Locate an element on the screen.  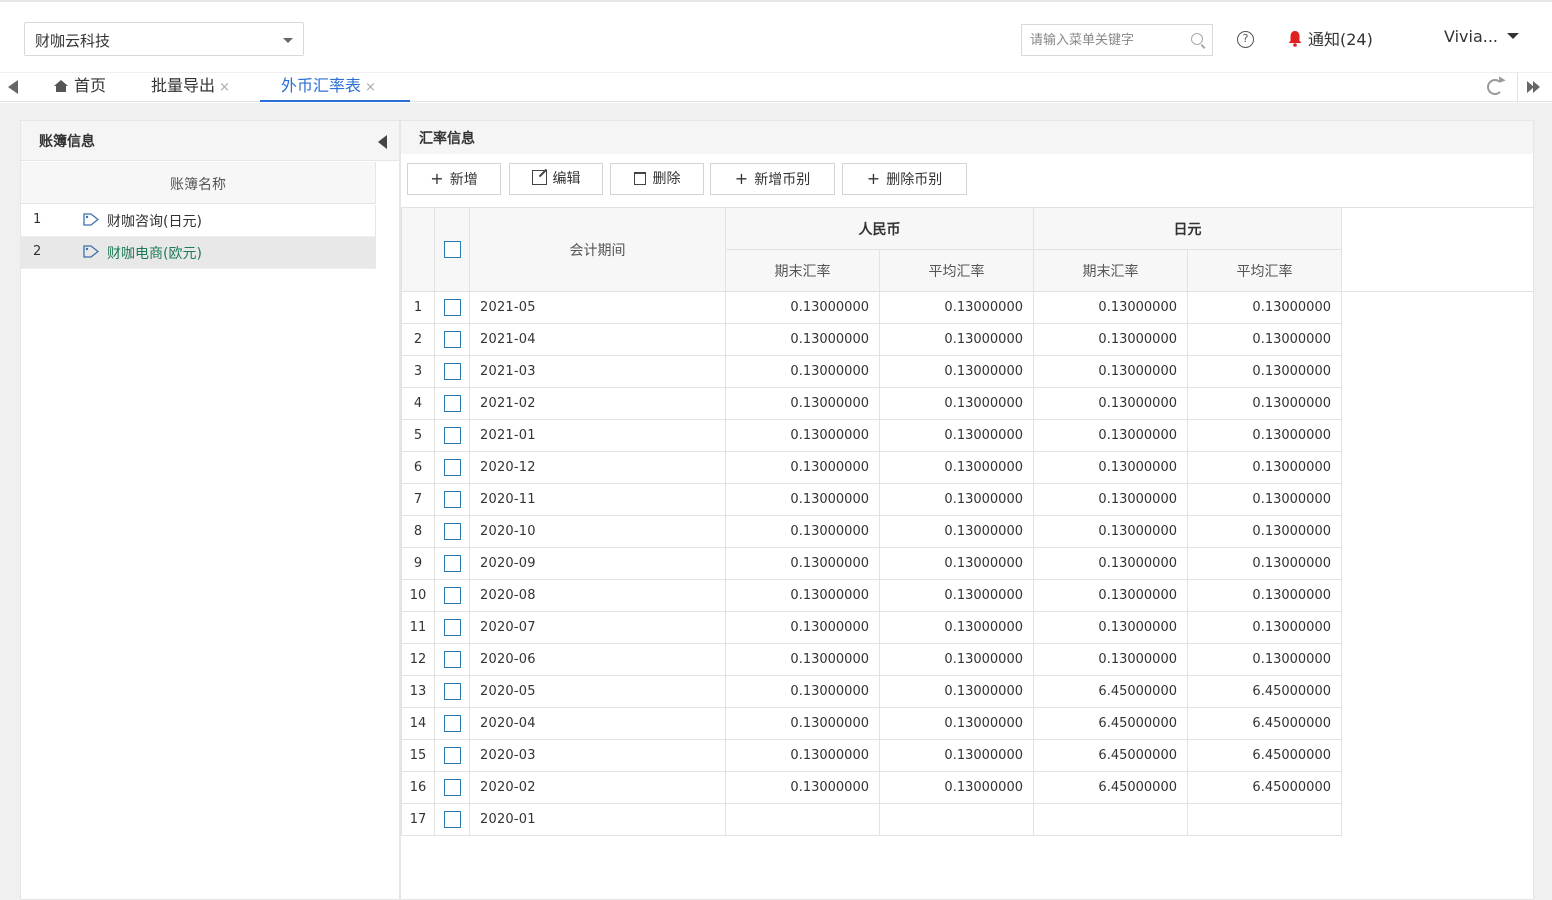
row-number: 14 is located at coordinates (418, 723).